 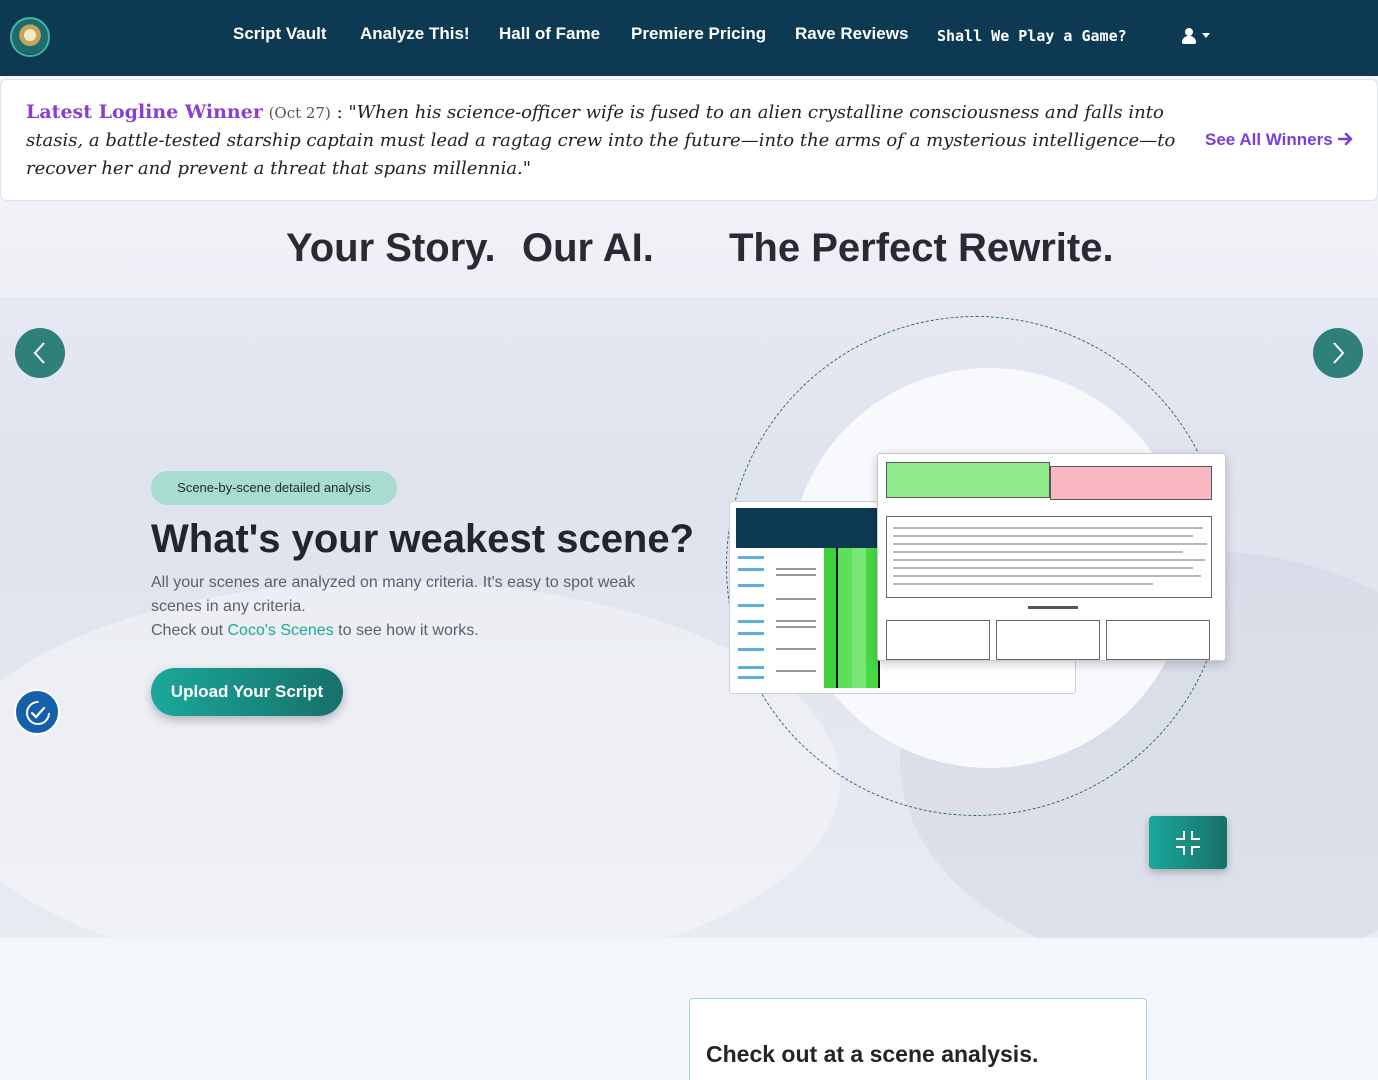 I want to click on user-menu, so click(x=1197, y=37).